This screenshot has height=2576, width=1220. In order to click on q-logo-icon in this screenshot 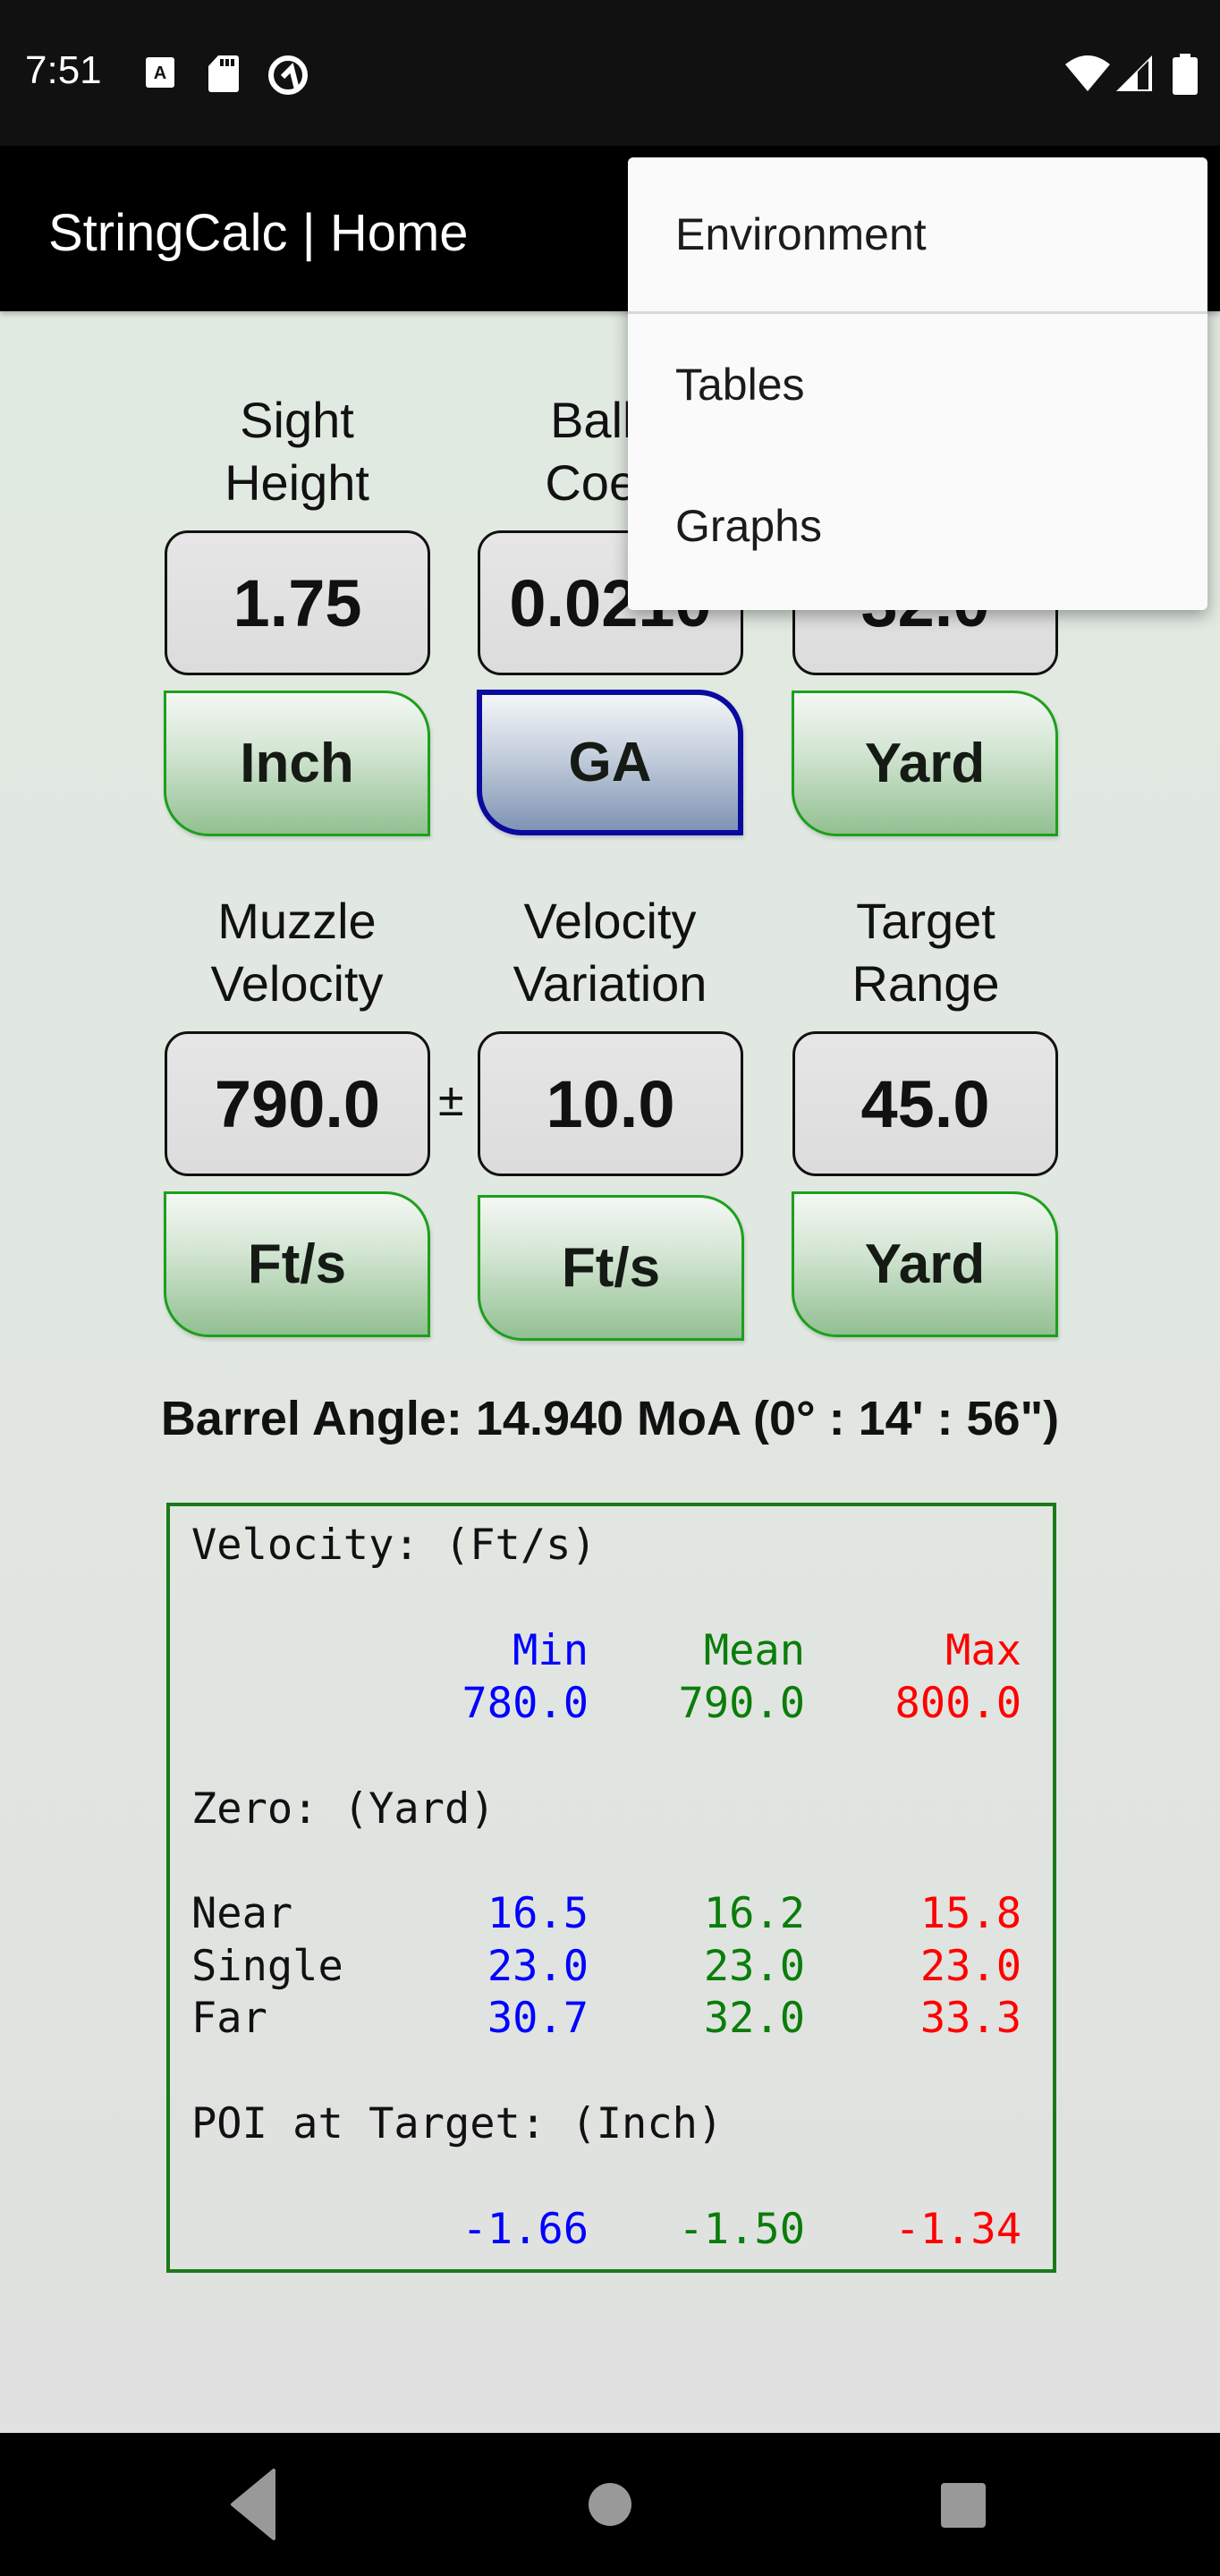, I will do `click(288, 75)`.